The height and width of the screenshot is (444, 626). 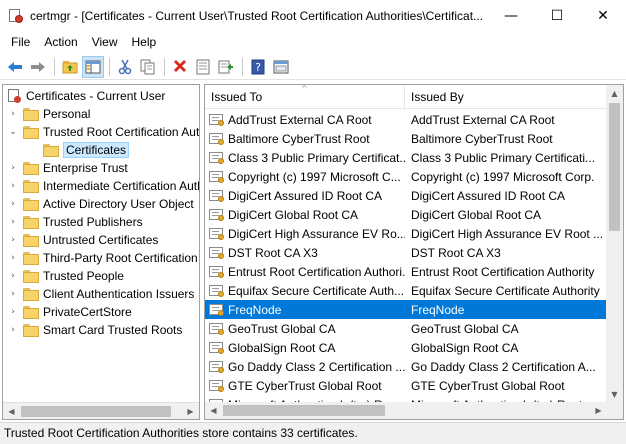 I want to click on scroll-down-icon: ▼, so click(x=614, y=394).